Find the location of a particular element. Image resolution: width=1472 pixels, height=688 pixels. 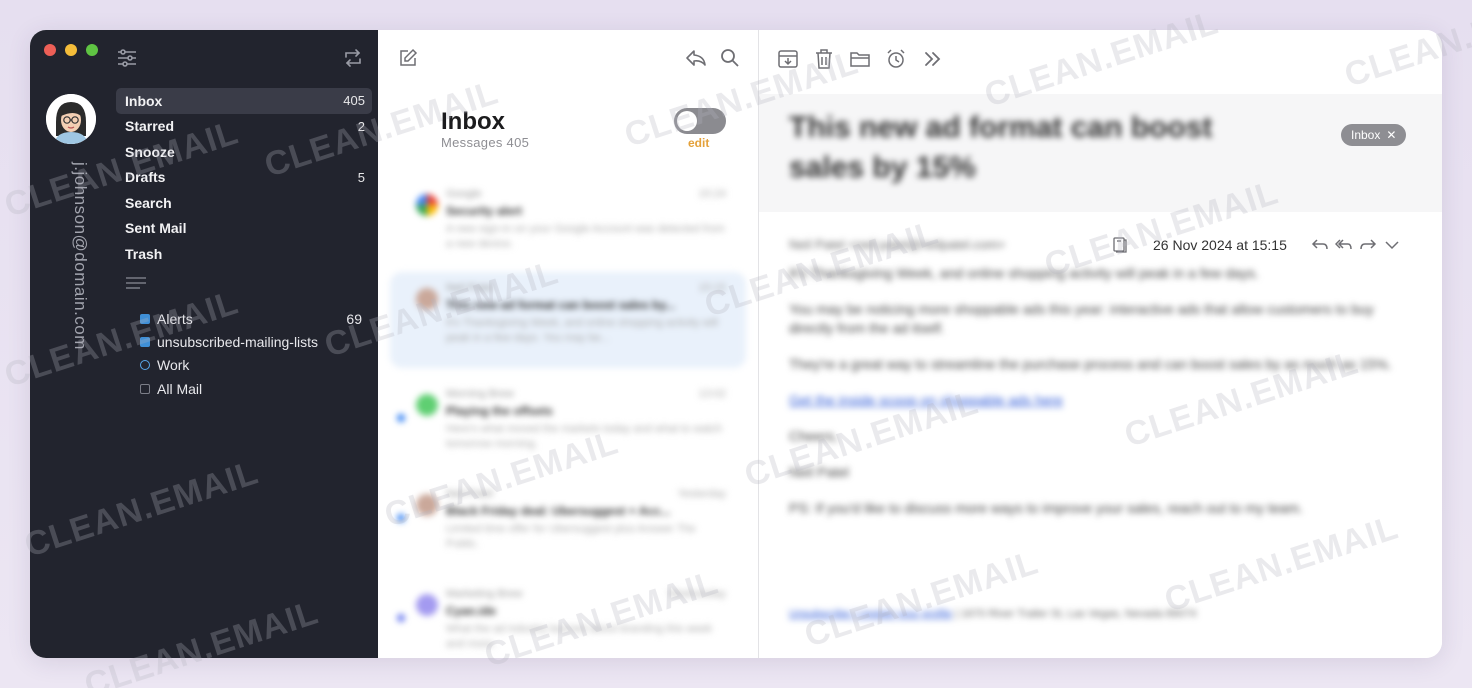

folder-label: Work is located at coordinates (173, 365).